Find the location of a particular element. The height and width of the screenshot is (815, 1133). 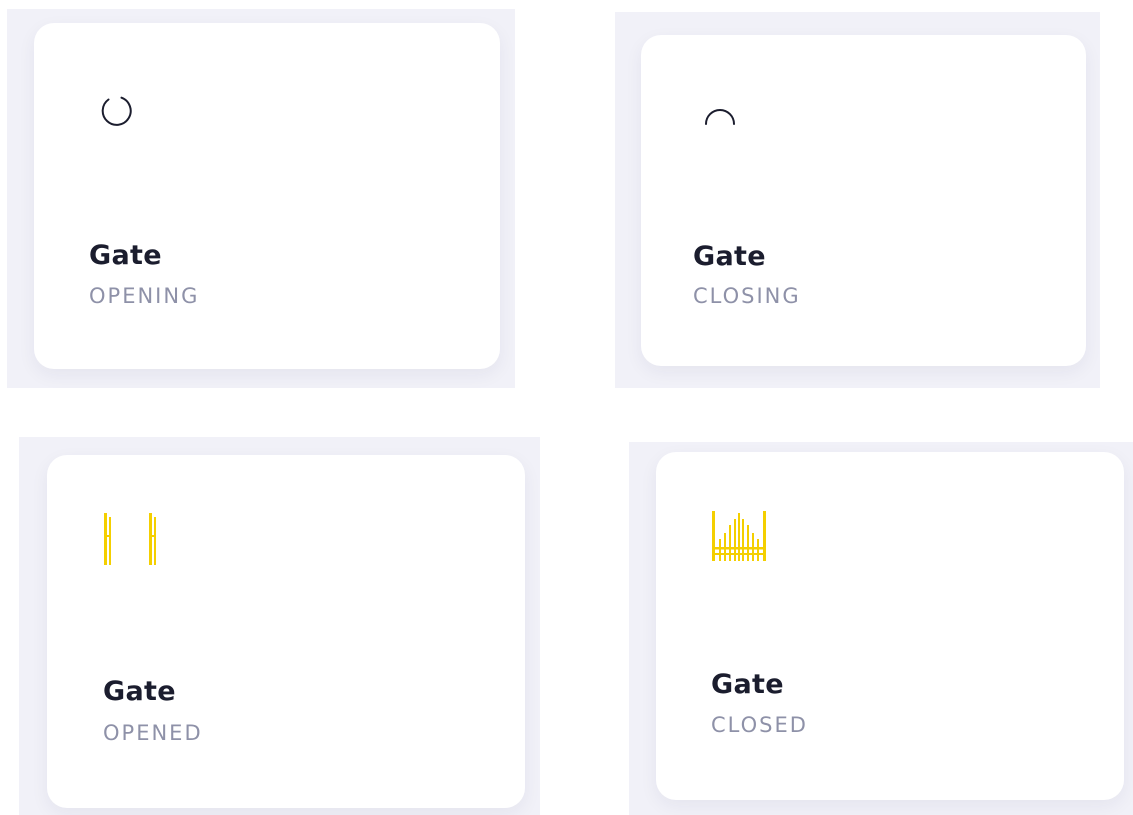

card-status: CLOSED is located at coordinates (759, 725).